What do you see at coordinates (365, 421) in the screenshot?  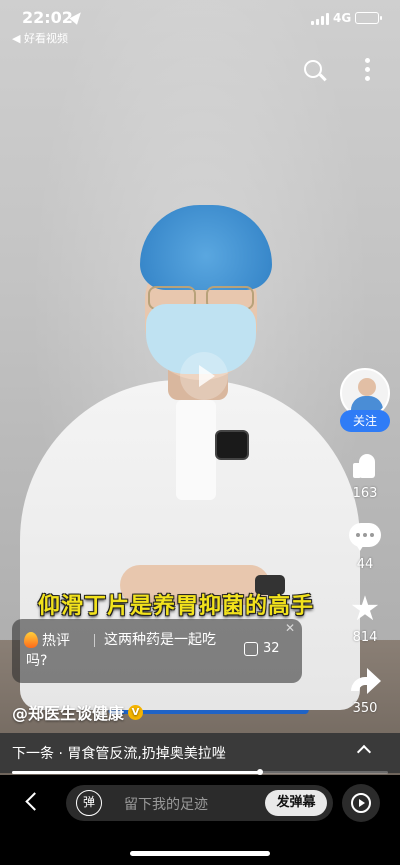 I see `follow-button: 关注` at bounding box center [365, 421].